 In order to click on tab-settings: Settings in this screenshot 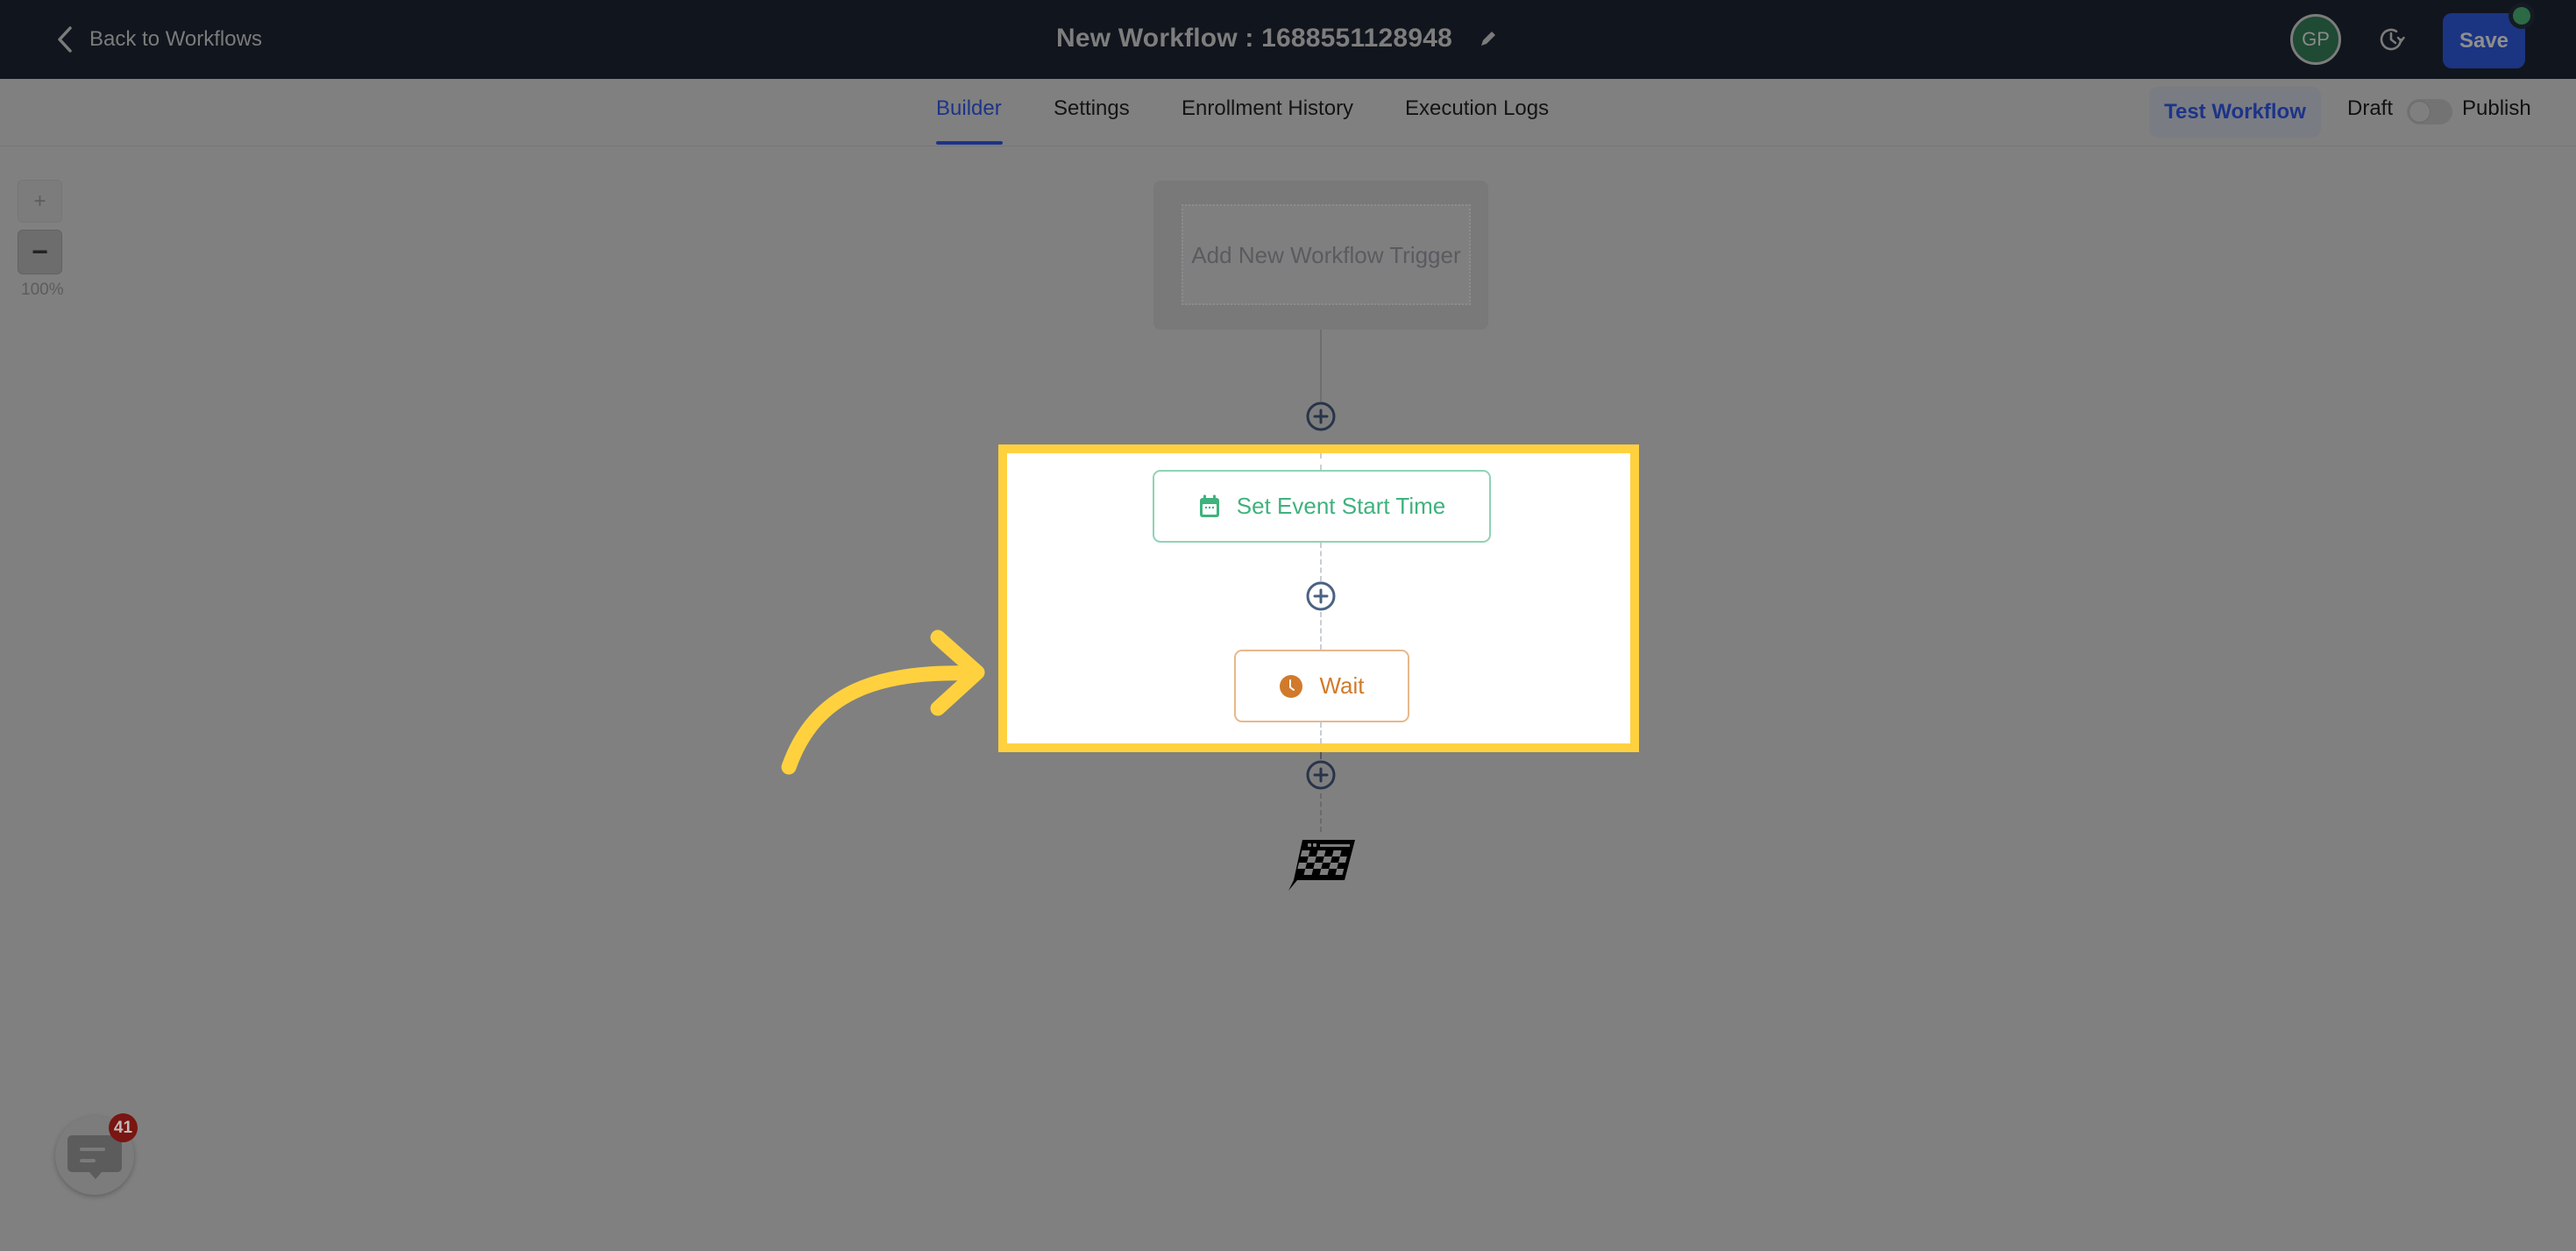, I will do `click(1092, 113)`.